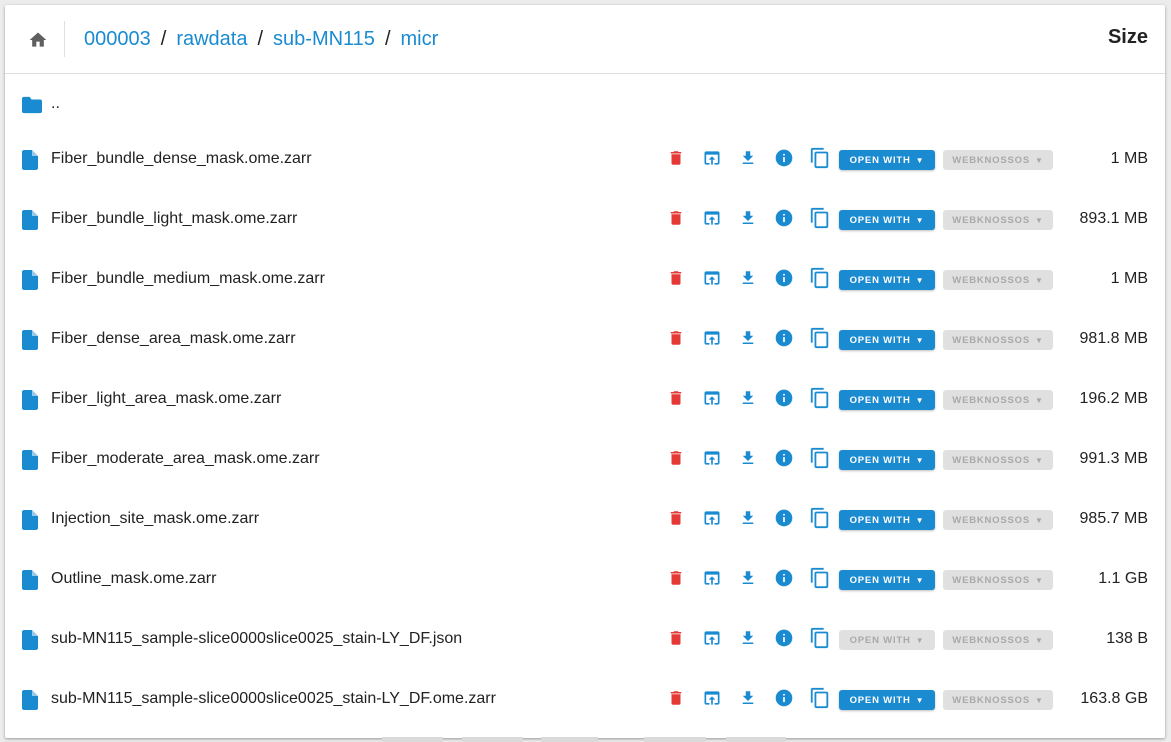 The image size is (1171, 742). What do you see at coordinates (1113, 398) in the screenshot?
I see `file-size: 196.2 MB` at bounding box center [1113, 398].